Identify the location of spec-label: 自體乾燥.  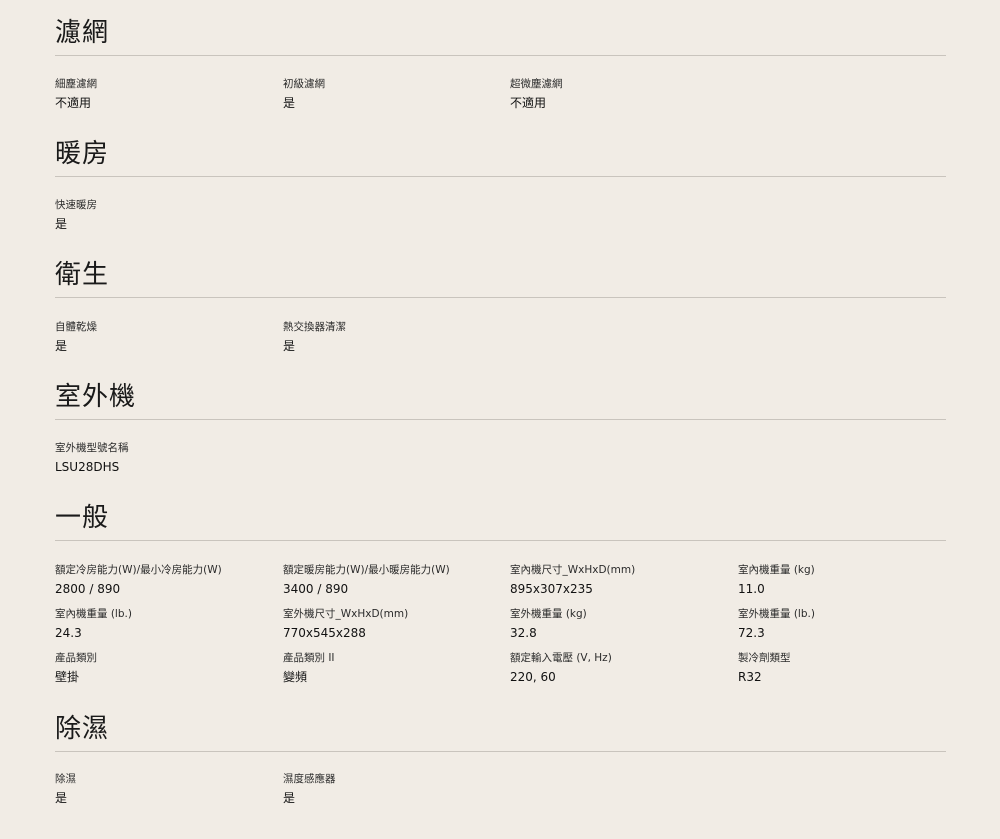
(76, 327).